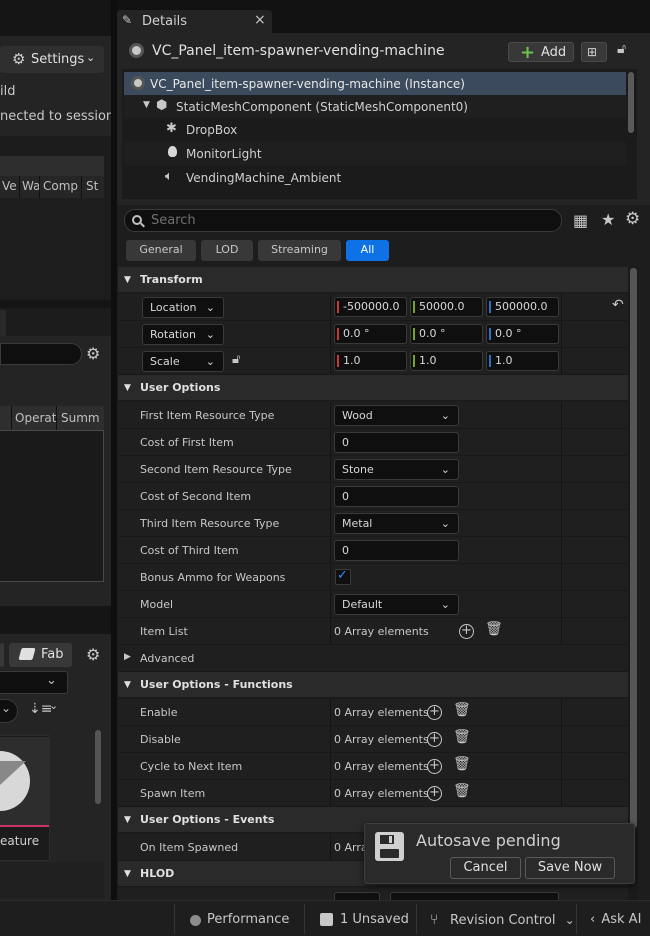  What do you see at coordinates (52, 59) in the screenshot?
I see `settings-button: ⚙ Settings ⌄` at bounding box center [52, 59].